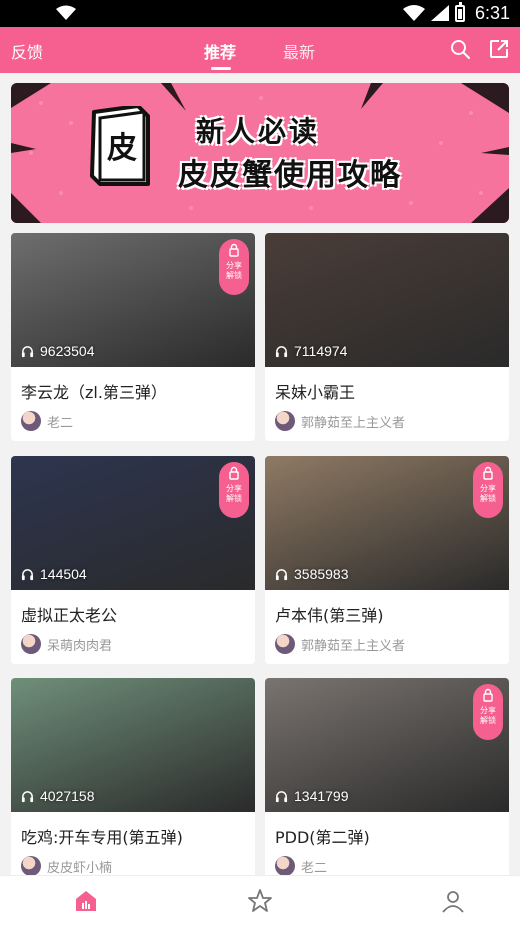 Image resolution: width=520 pixels, height=925 pixels. I want to click on card-title: PDD(第二弹), so click(322, 837).